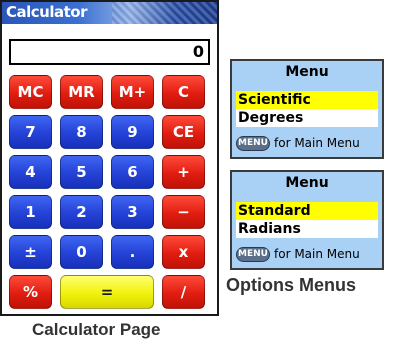  Describe the element at coordinates (81, 132) in the screenshot. I see `key-8: 8` at that location.